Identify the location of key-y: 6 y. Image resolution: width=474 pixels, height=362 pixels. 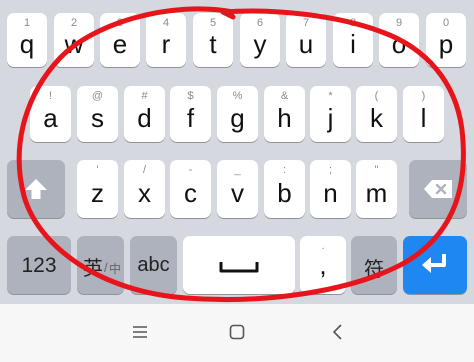
(260, 40).